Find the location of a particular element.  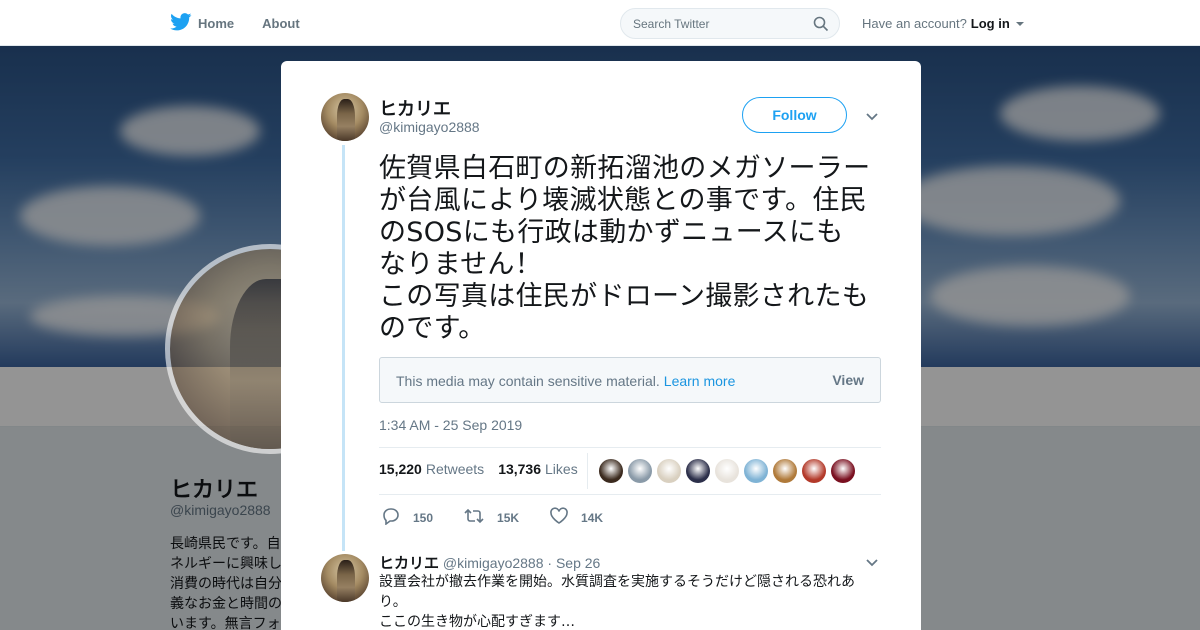

tweet-stats: 15,220 Retweets 13,736 Likes is located at coordinates (478, 469).